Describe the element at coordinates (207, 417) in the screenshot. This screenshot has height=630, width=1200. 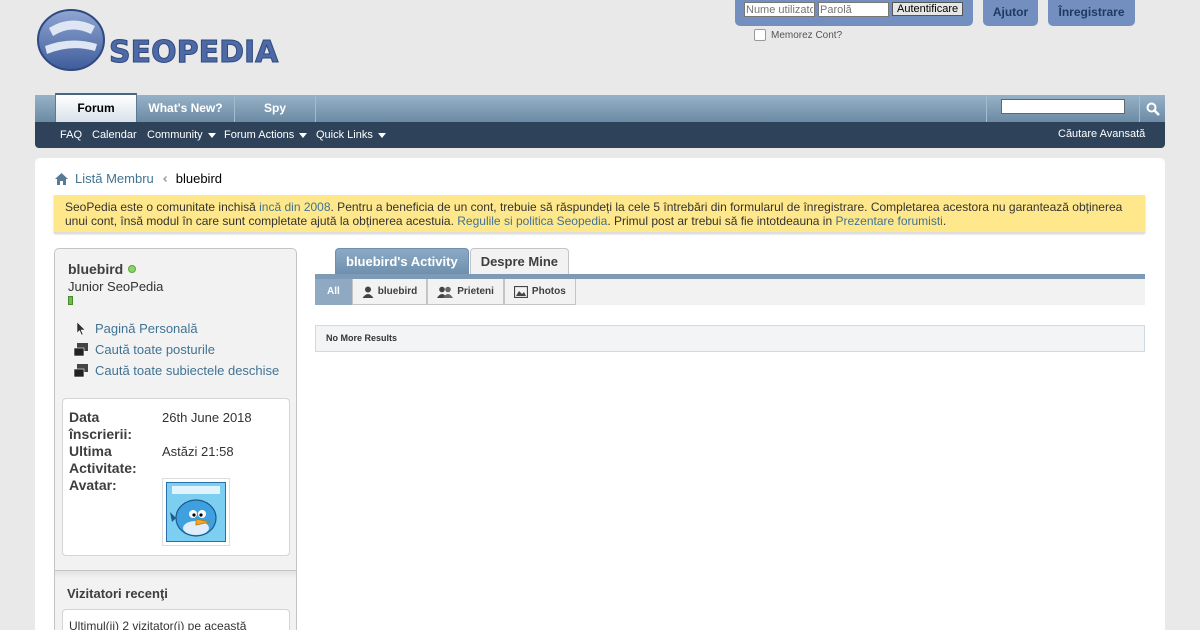
I see `join-date-value: 26th June 2018` at that location.